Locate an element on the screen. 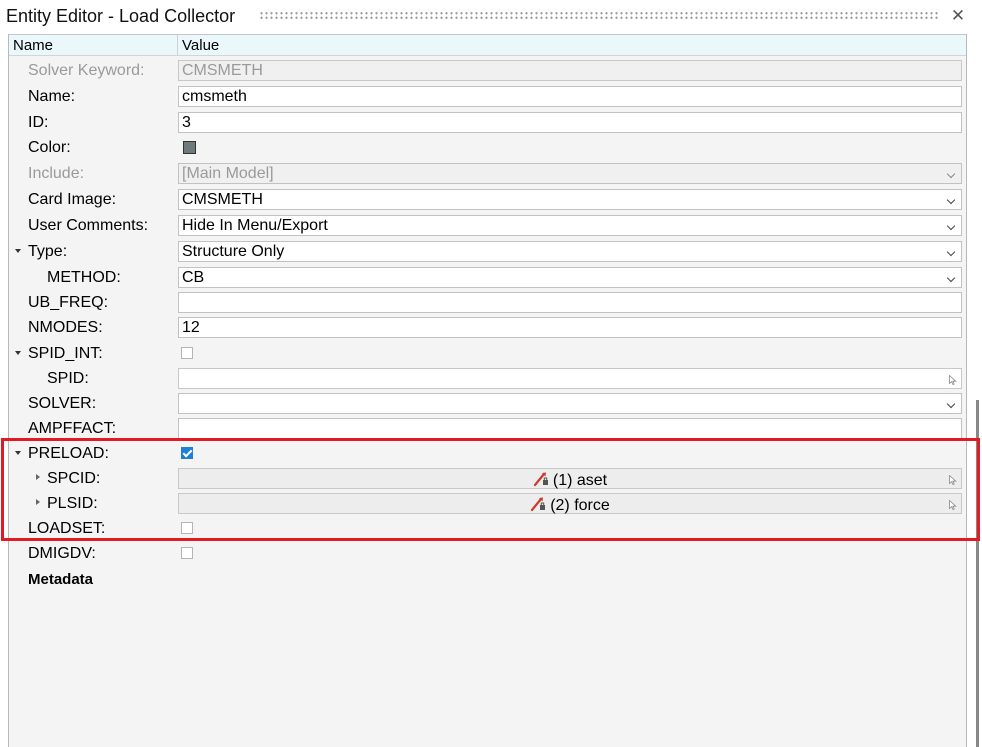 Image resolution: width=982 pixels, height=747 pixels. row-plsid: PLSID: (2) force is located at coordinates (487, 504).